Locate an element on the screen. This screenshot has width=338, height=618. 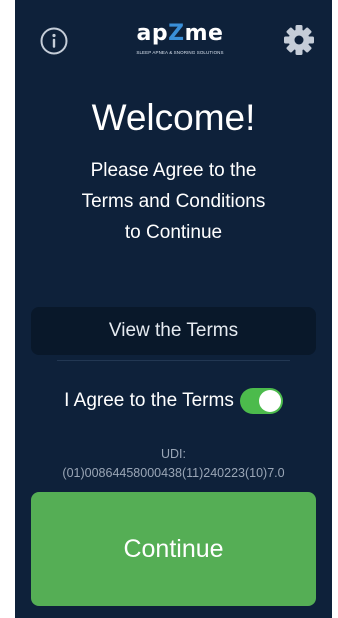
udi-label: UDI: is located at coordinates (173, 454).